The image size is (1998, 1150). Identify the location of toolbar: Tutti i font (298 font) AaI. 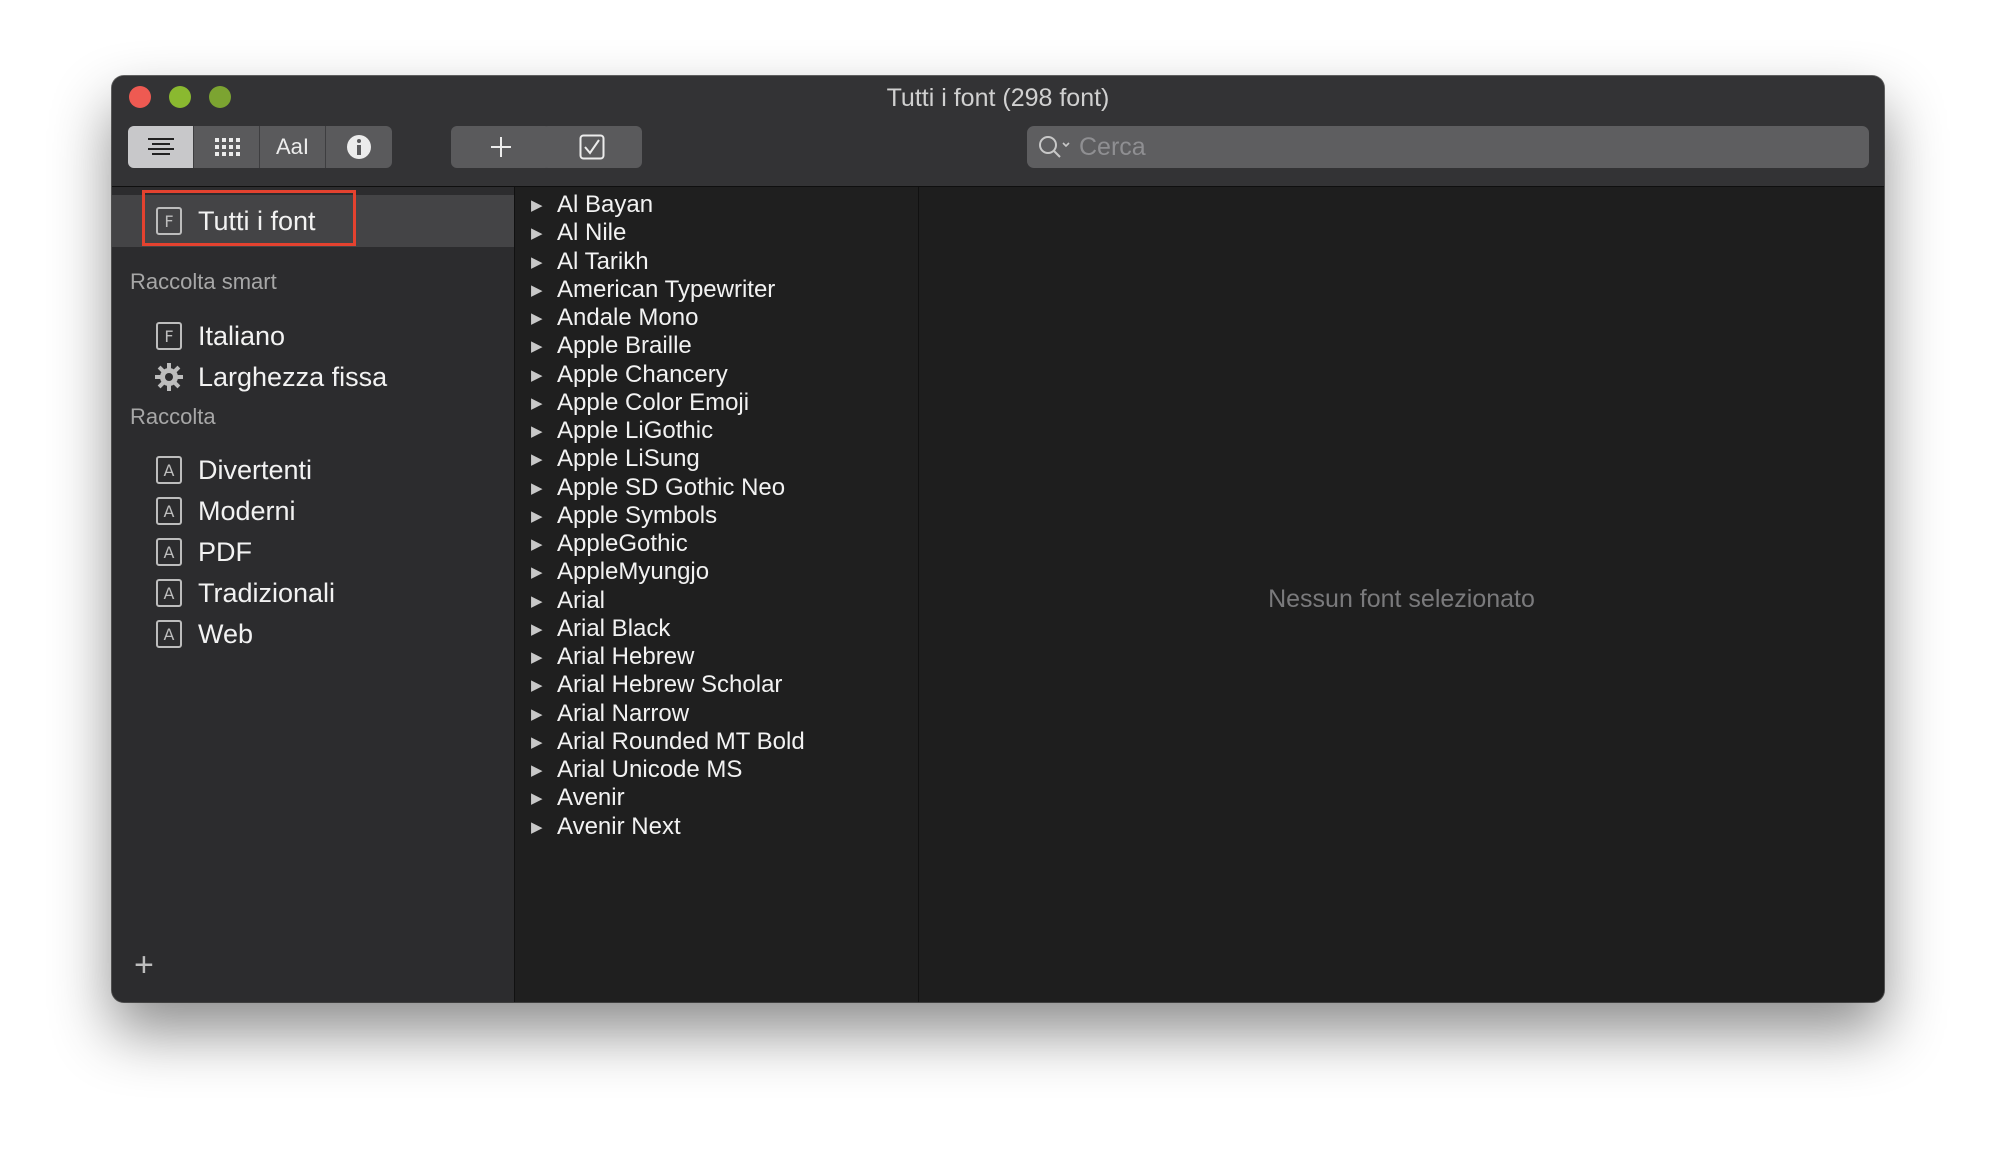
(998, 131).